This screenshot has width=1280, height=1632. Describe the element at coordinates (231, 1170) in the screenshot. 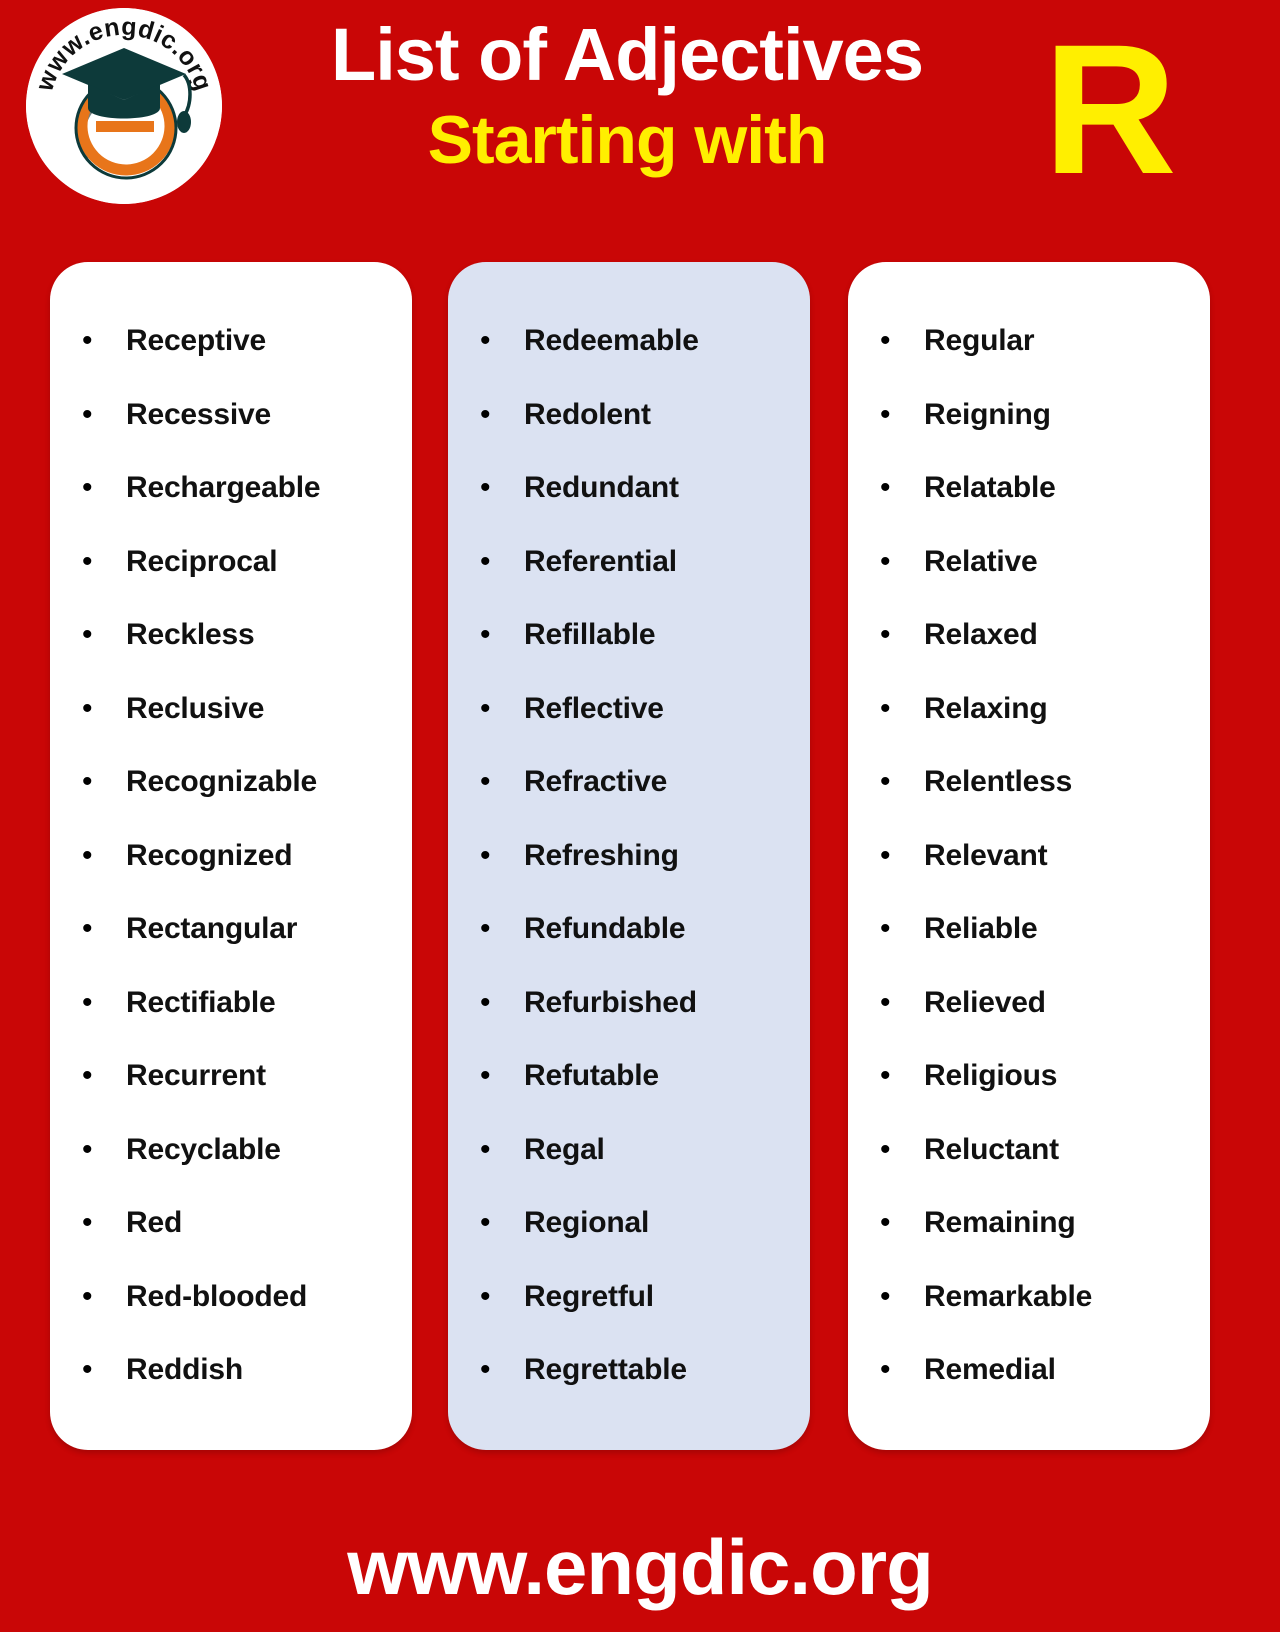

I see `list-item: • Recyclable` at that location.